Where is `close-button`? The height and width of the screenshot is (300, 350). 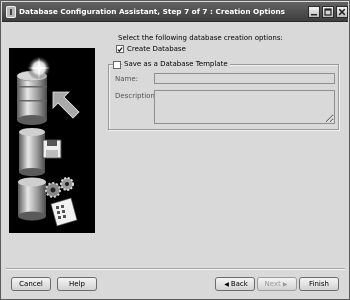 close-button is located at coordinates (342, 12).